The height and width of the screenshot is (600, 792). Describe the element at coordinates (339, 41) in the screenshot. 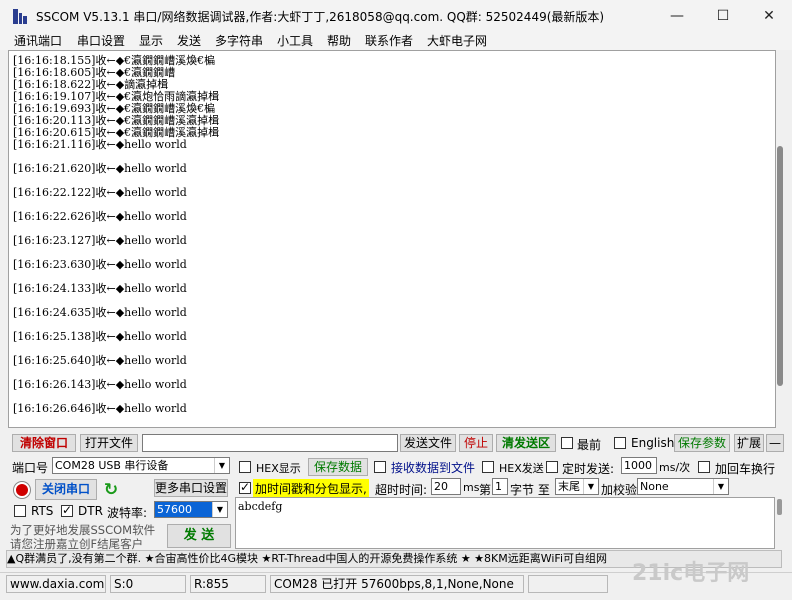

I see `menu-help: 帮助` at that location.